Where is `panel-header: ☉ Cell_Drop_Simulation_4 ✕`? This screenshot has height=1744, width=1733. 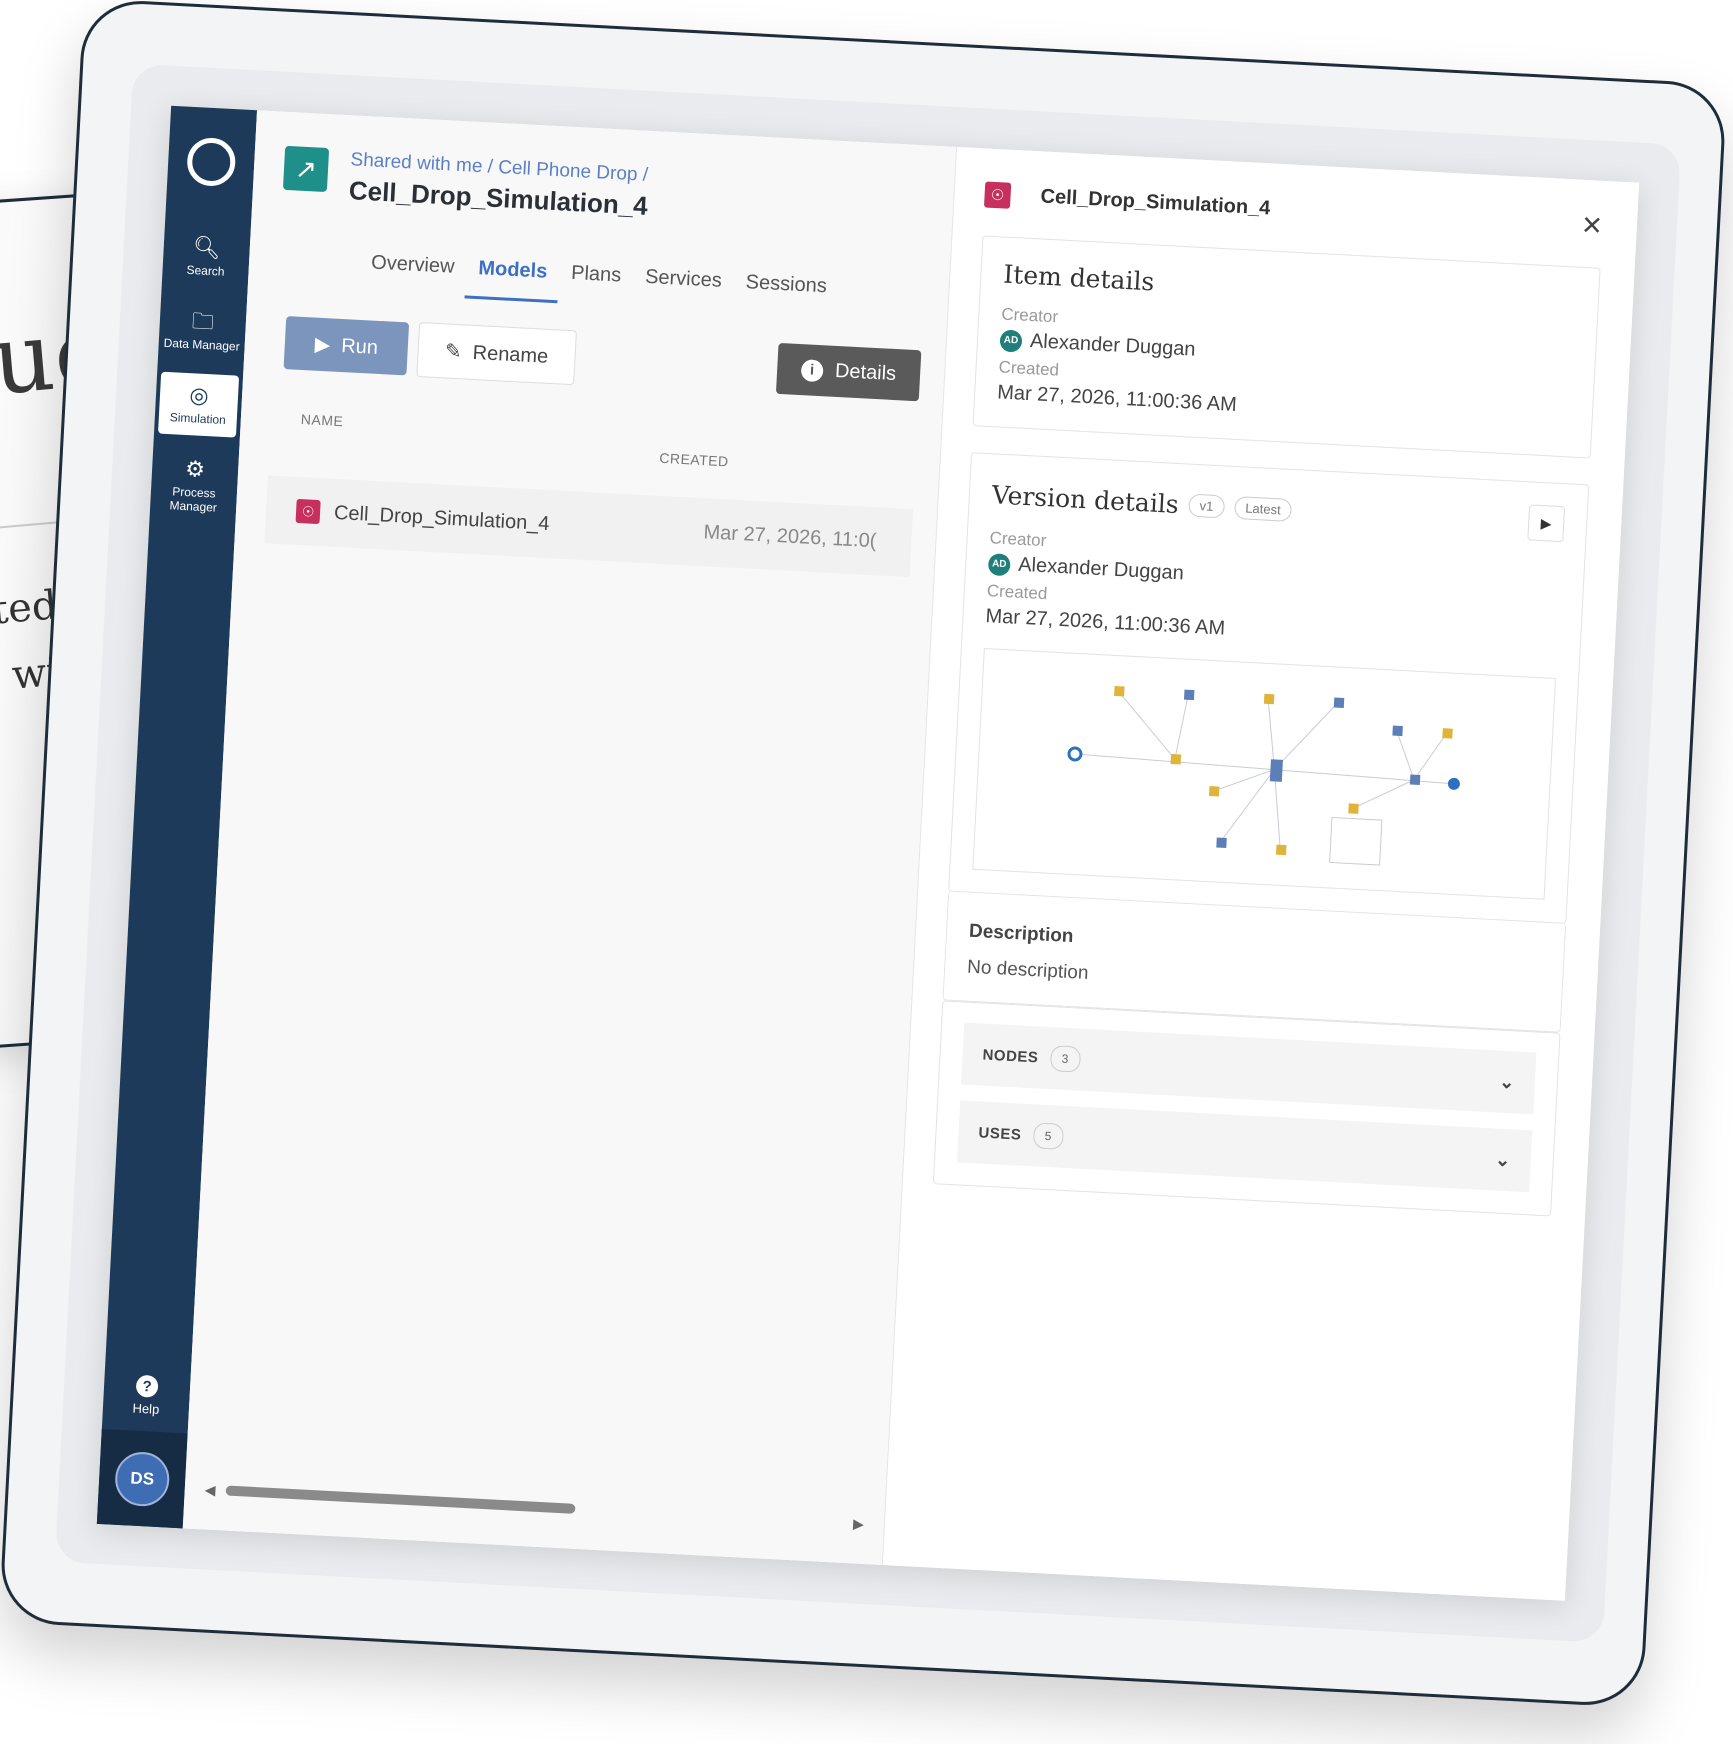 panel-header: ☉ Cell_Drop_Simulation_4 ✕ is located at coordinates (1293, 210).